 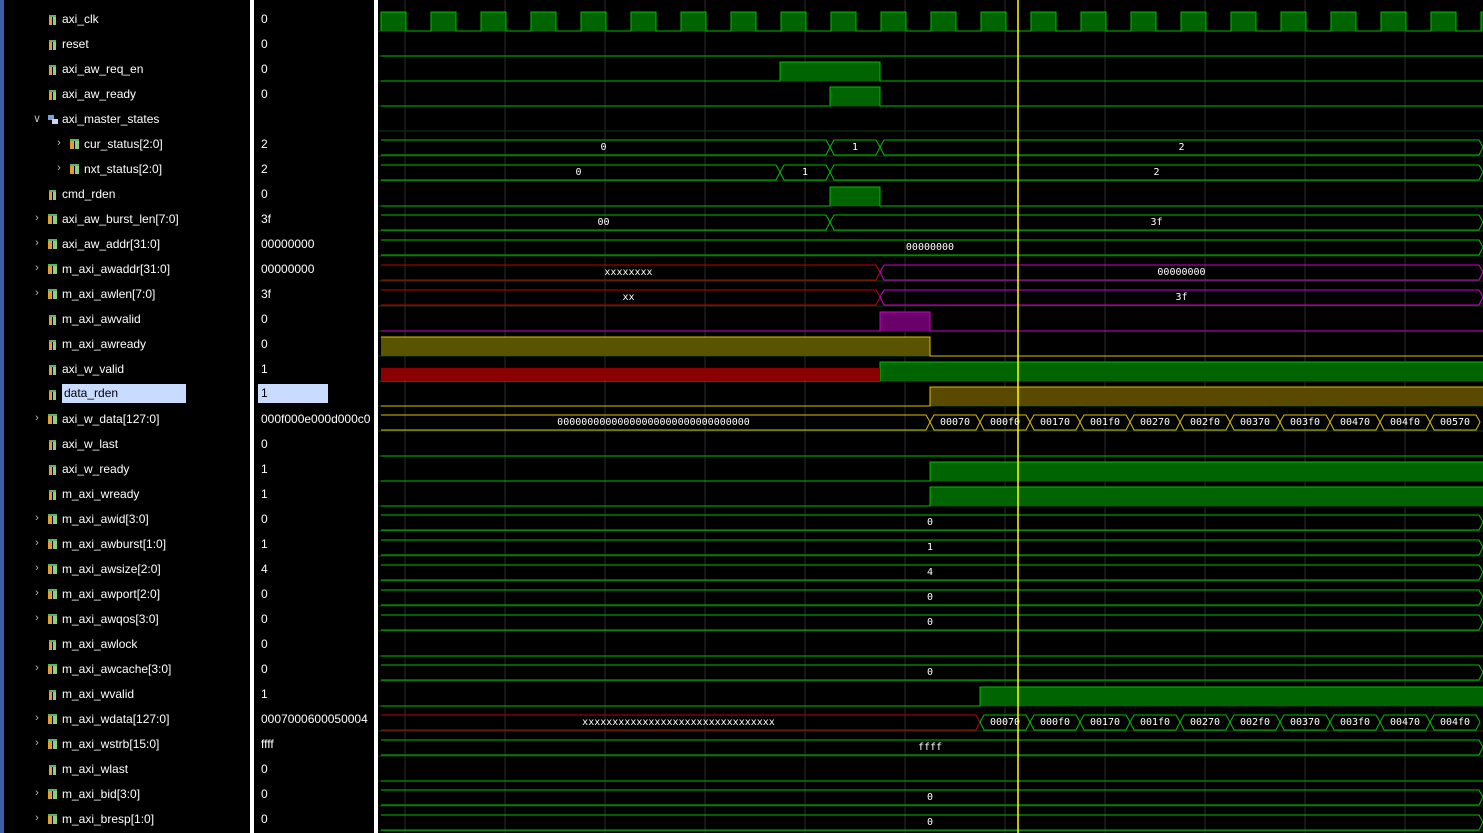 What do you see at coordinates (930, 797) in the screenshot?
I see `bus-value-label: 0` at bounding box center [930, 797].